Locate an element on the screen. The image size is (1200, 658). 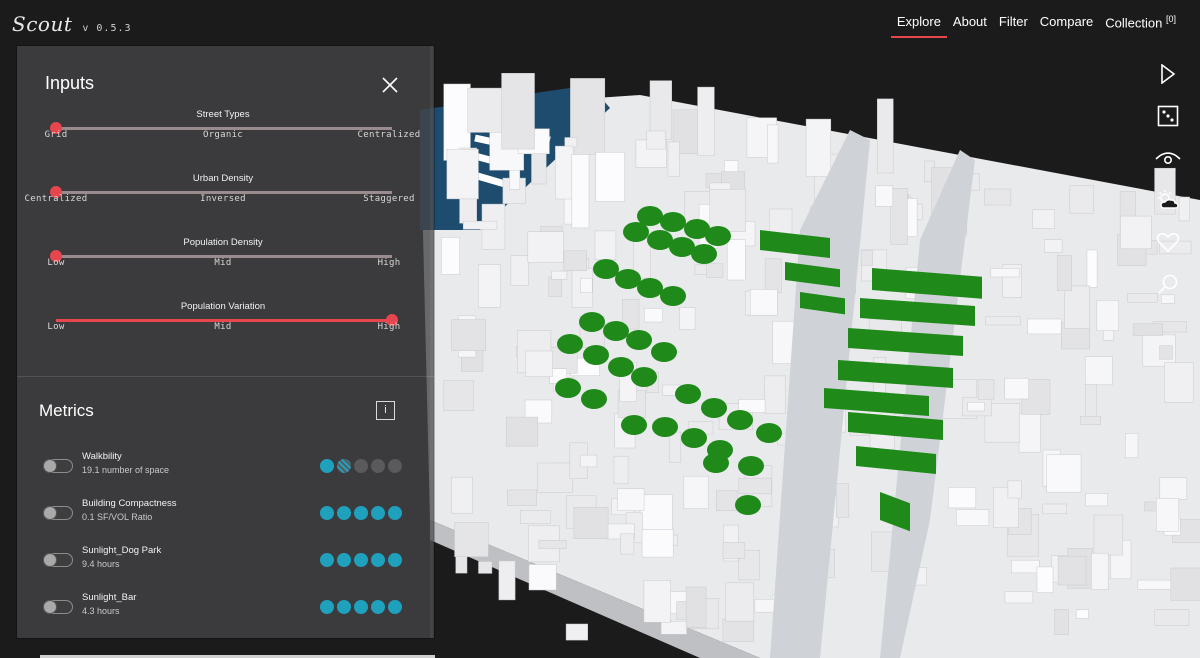
slider-label-high: High is located at coordinates (389, 327).